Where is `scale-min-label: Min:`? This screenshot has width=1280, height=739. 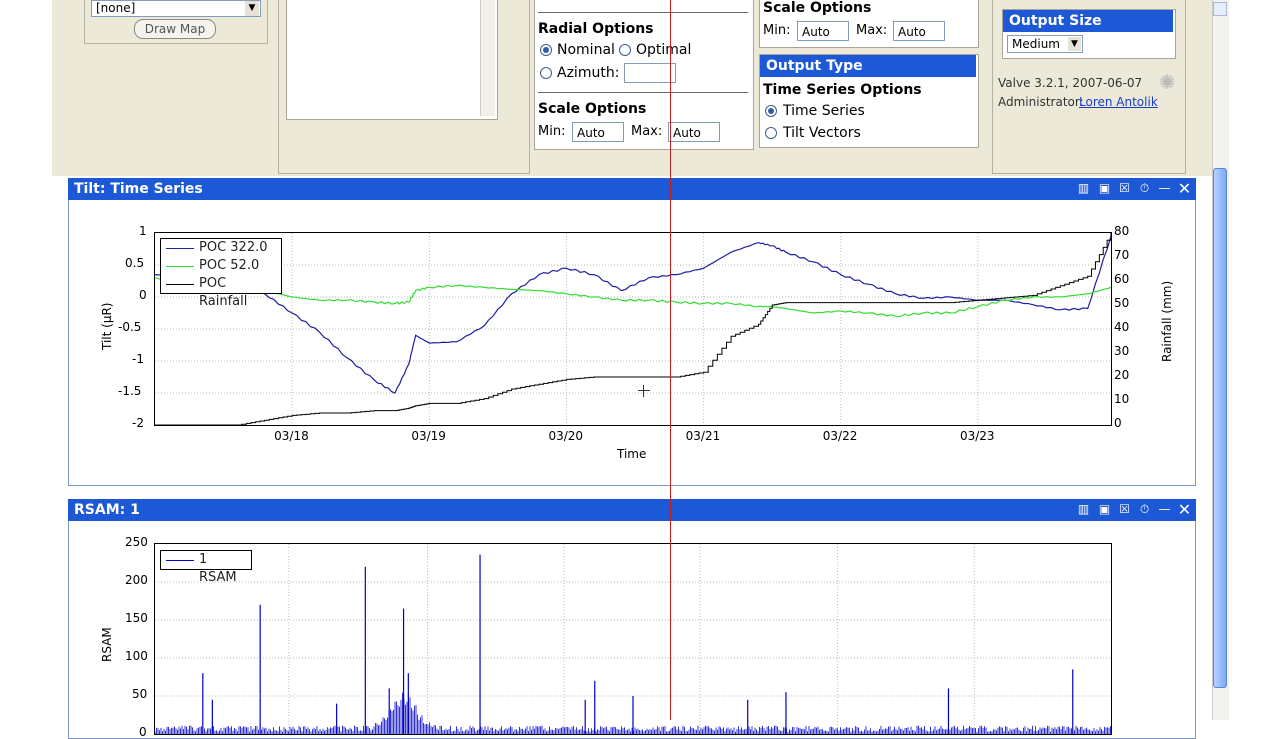
scale-min-label: Min: is located at coordinates (552, 131).